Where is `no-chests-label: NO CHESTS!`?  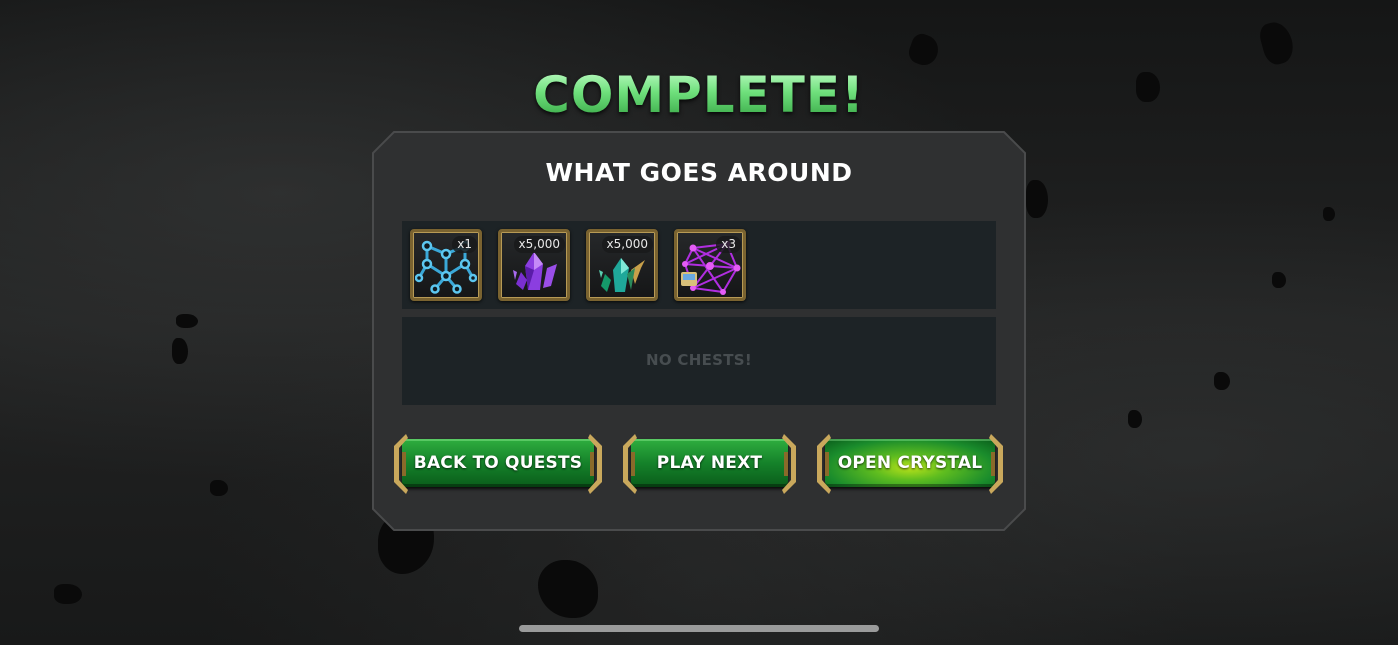
no-chests-label: NO CHESTS! is located at coordinates (698, 360).